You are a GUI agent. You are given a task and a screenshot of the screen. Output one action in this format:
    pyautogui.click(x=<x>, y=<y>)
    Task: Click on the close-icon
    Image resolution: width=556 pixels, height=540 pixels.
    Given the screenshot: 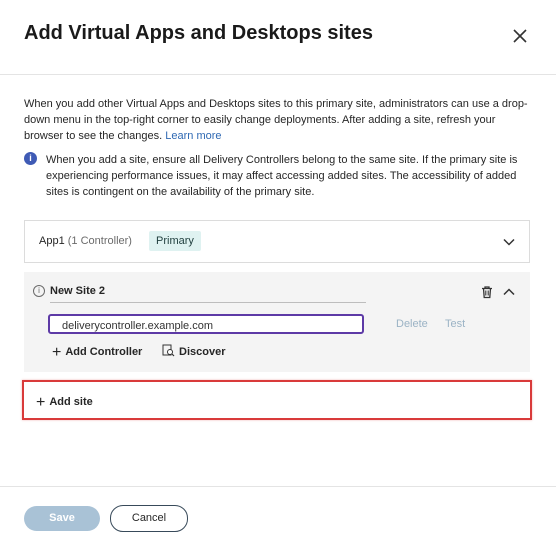 What is the action you would take?
    pyautogui.click(x=520, y=36)
    